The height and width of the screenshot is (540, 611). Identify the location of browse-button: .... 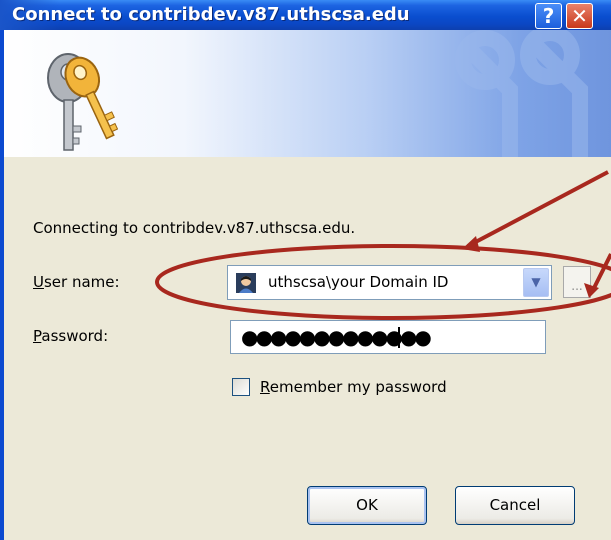
(577, 282).